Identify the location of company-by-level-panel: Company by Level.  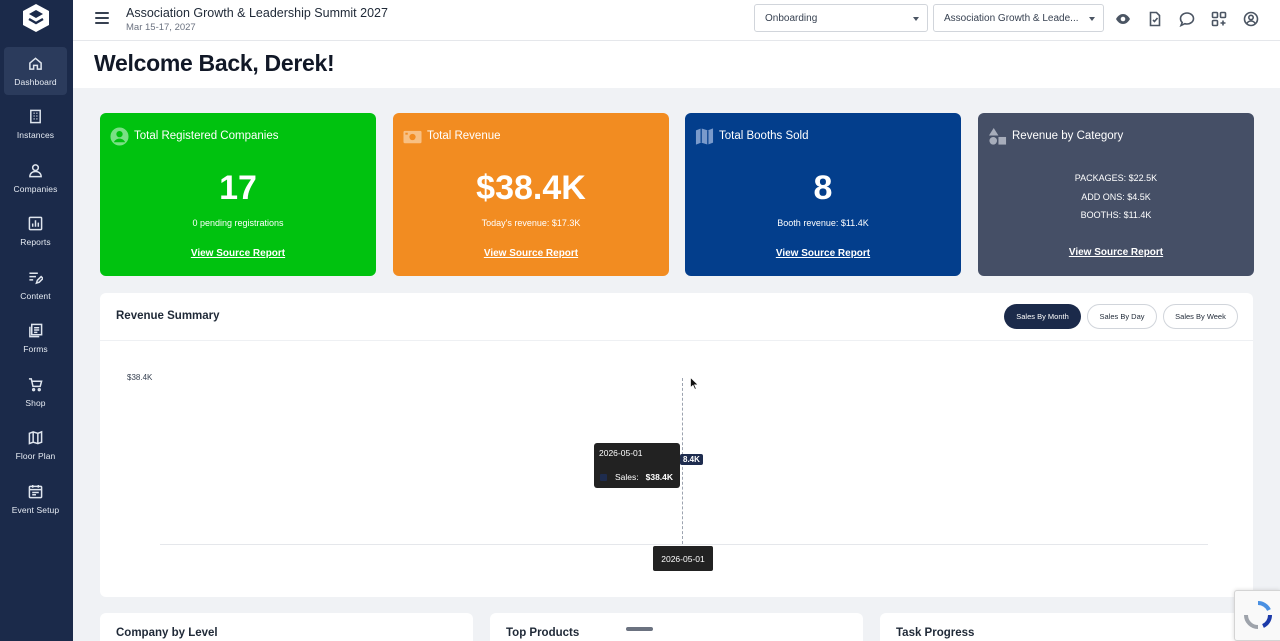
(286, 627).